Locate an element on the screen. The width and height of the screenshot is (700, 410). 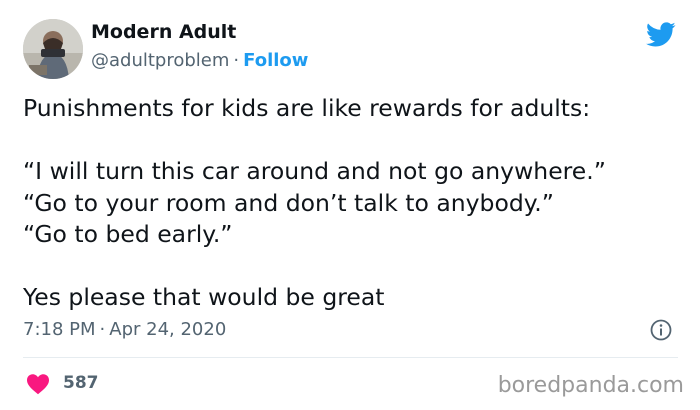
info-icon is located at coordinates (661, 330).